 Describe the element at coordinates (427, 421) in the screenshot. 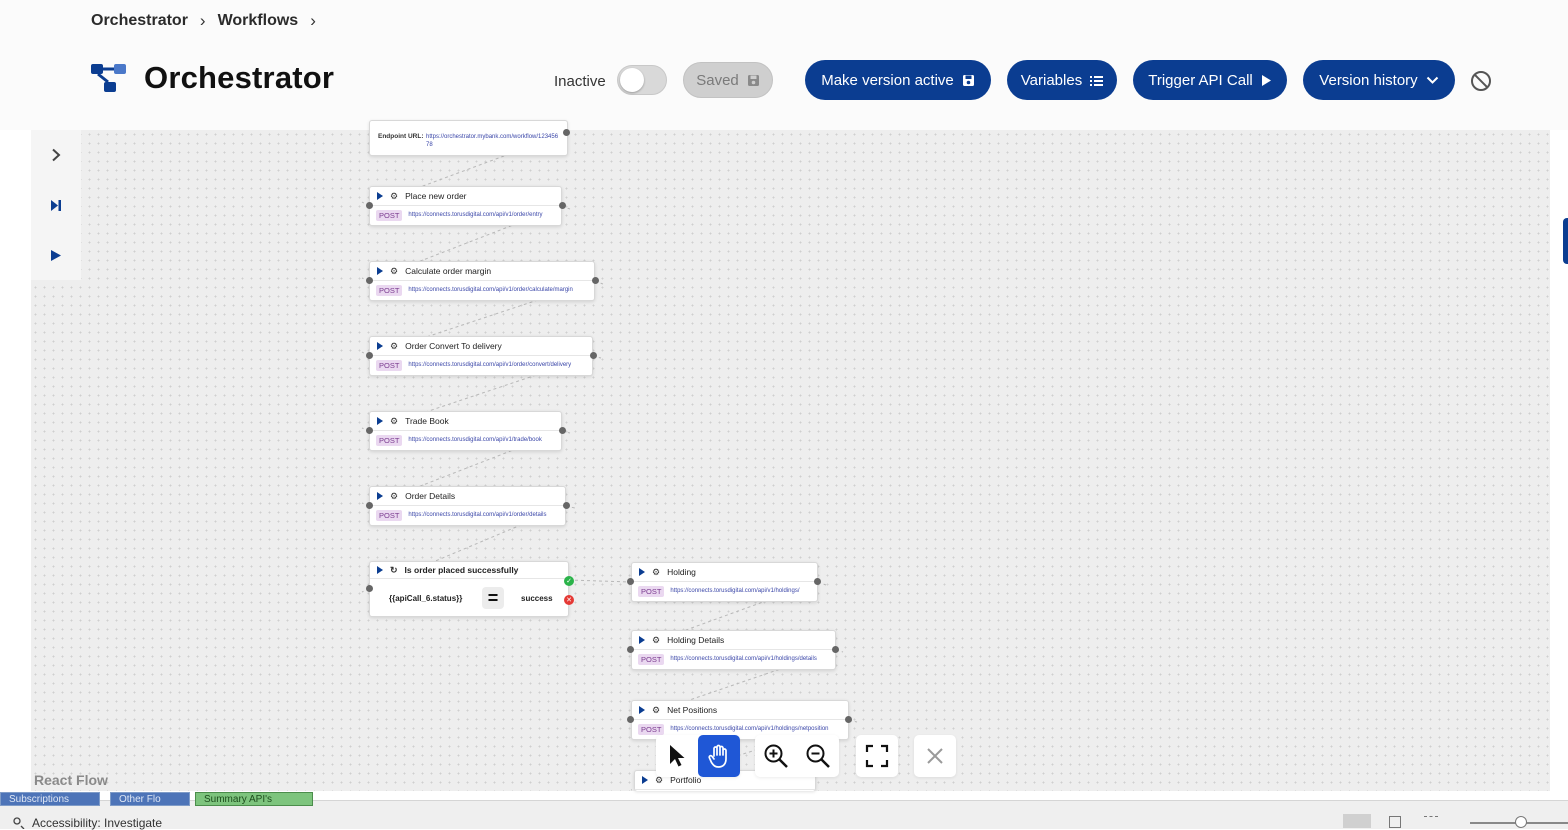

I see `node-title: Trade Book` at that location.